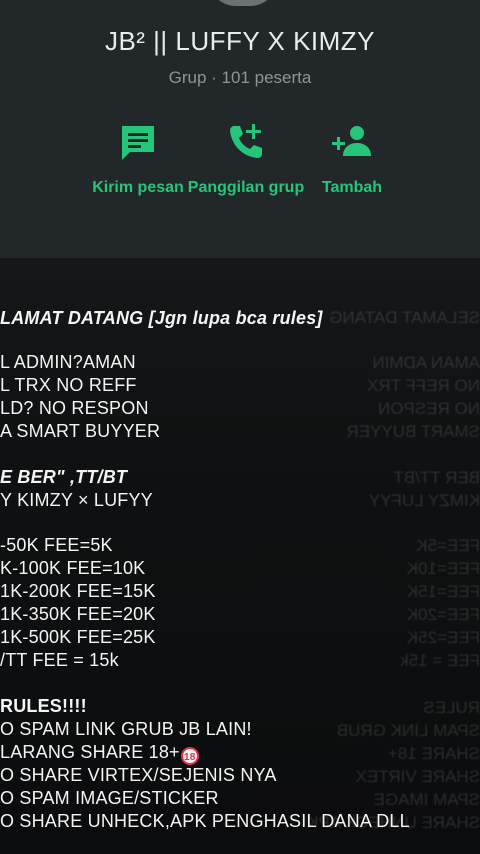 The image size is (480, 854). I want to click on header-line: E BER" ,TT/BT, so click(64, 477).